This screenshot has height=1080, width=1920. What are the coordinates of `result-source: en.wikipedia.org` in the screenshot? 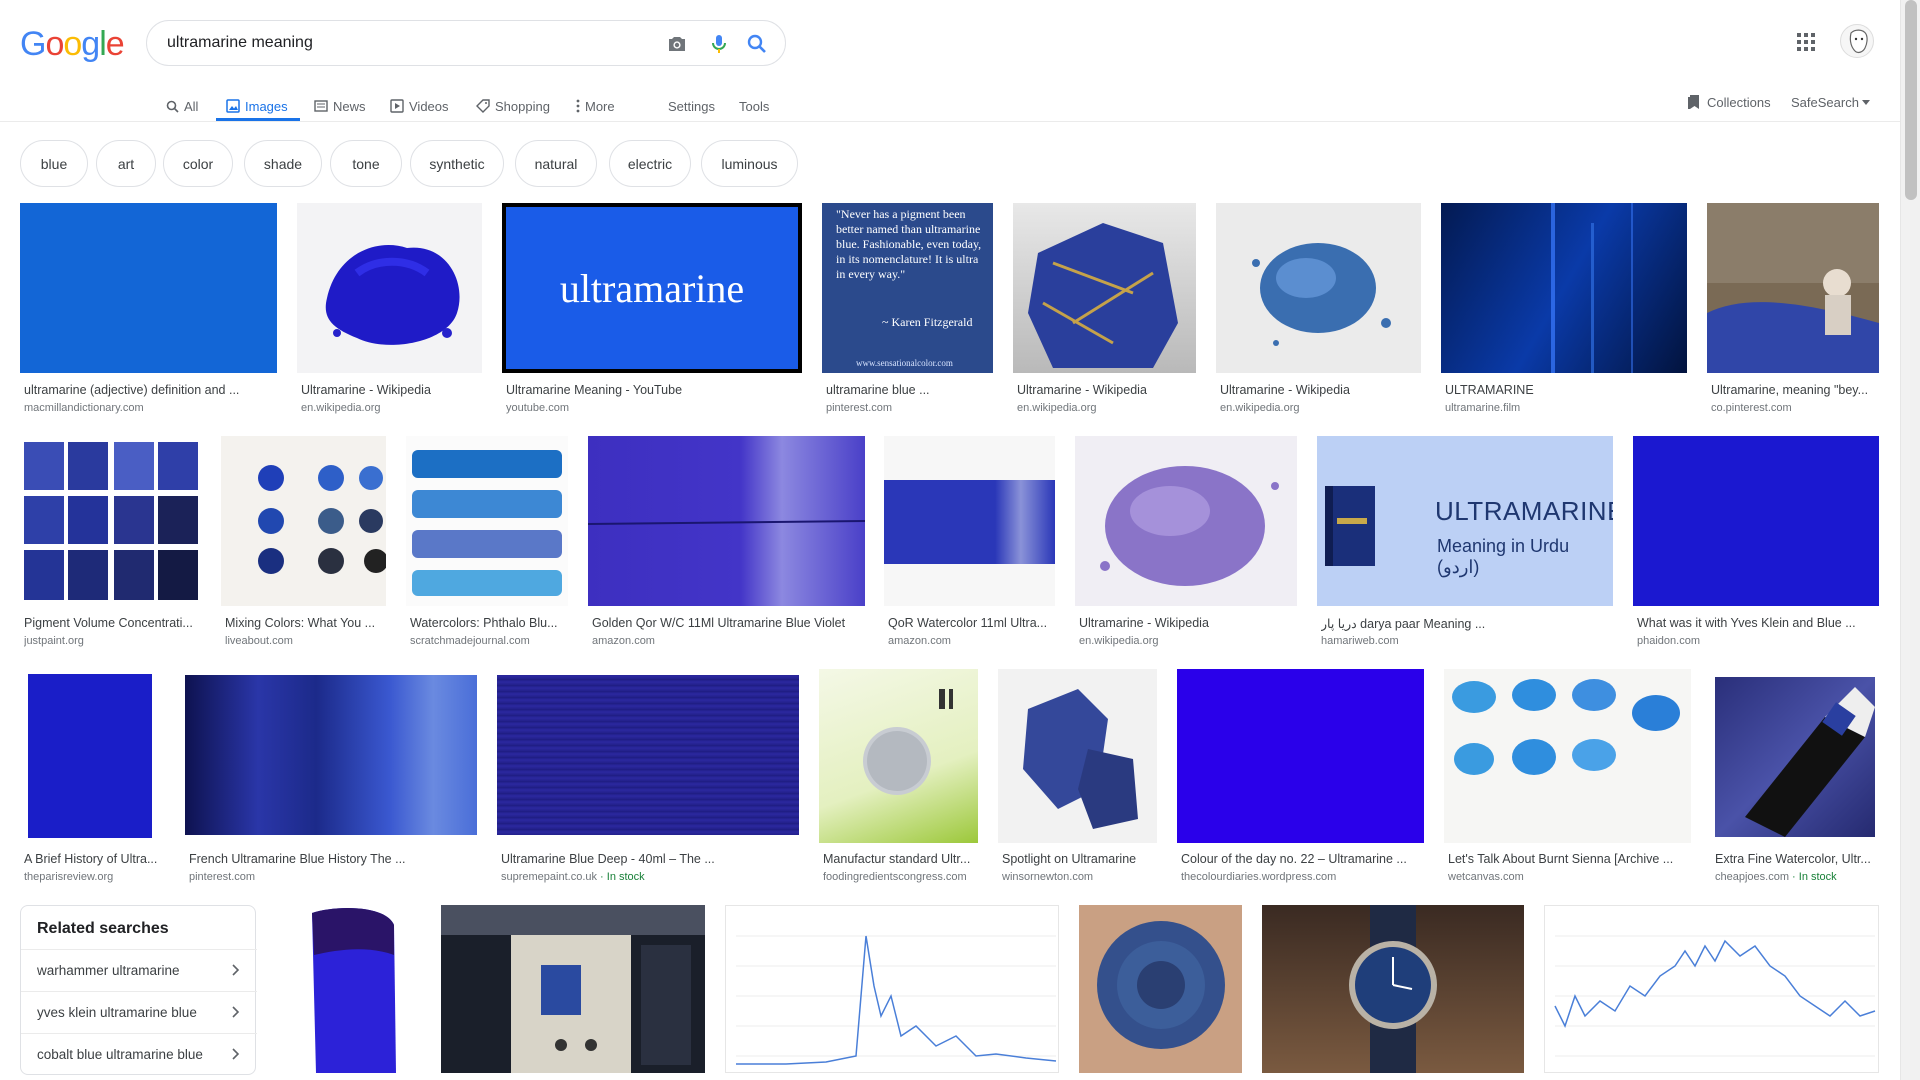 It's located at (1057, 408).